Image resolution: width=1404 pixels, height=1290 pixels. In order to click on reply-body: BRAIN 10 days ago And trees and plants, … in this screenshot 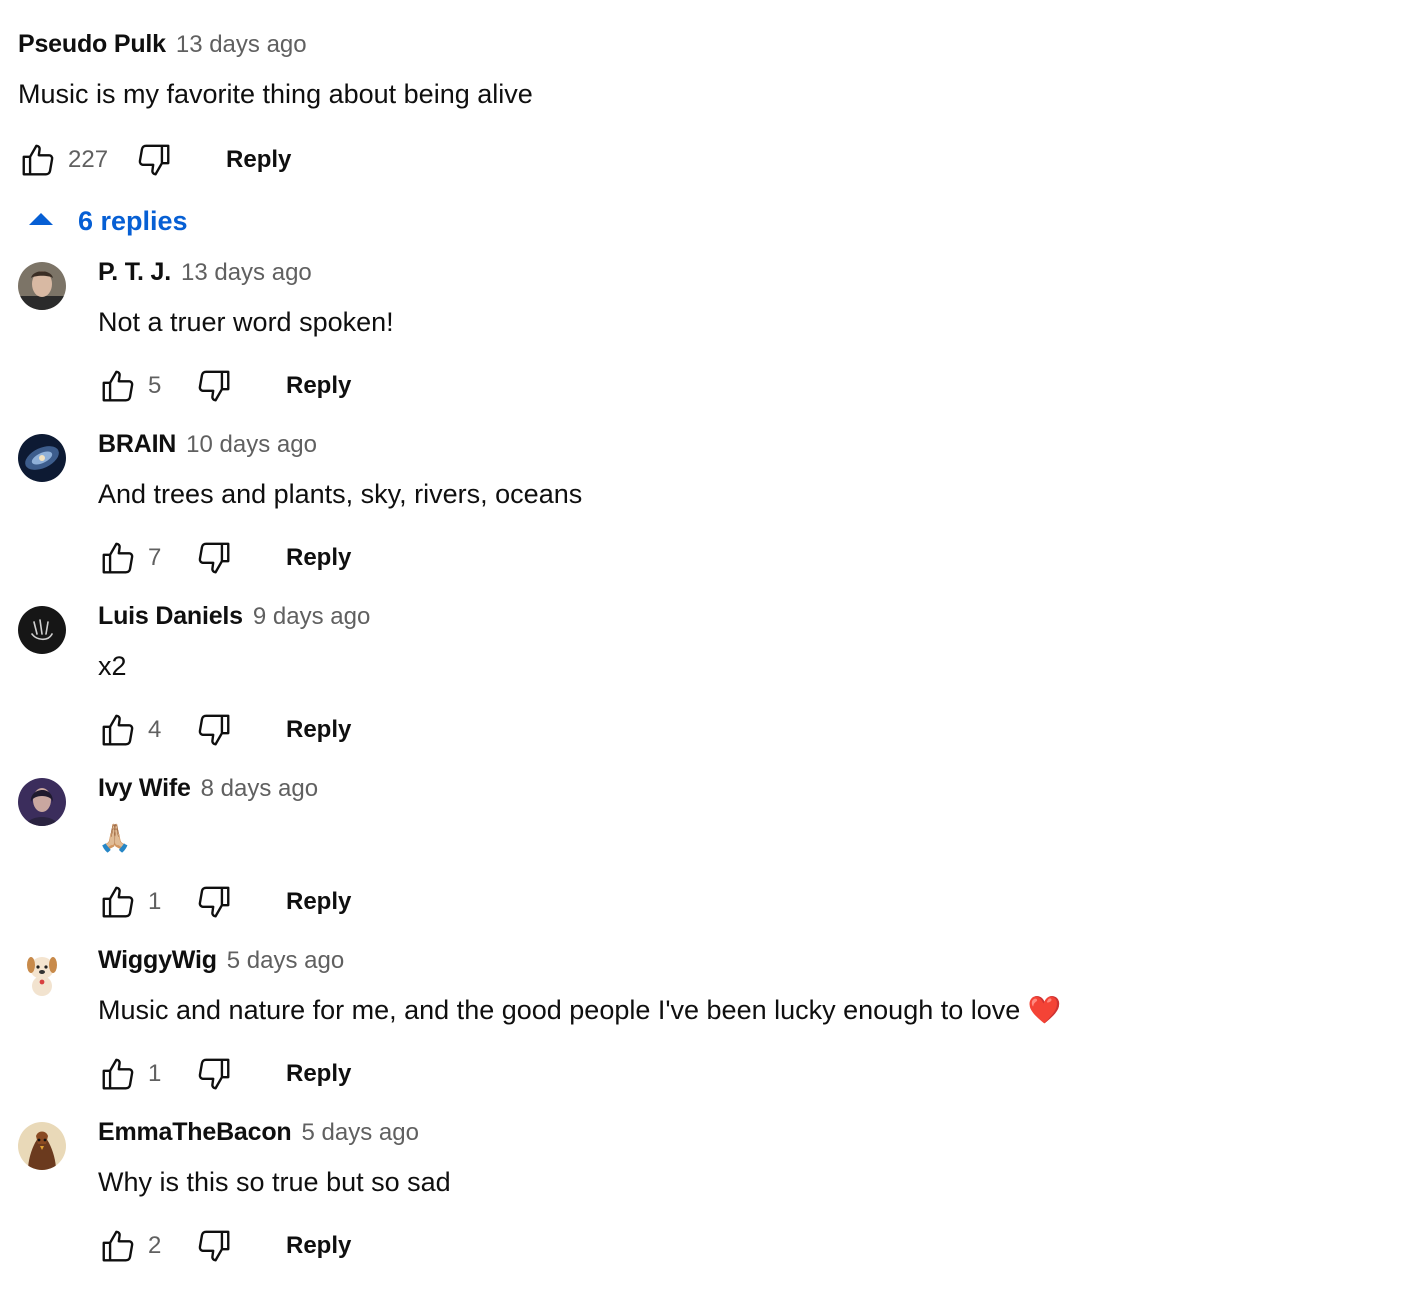, I will do `click(340, 509)`.